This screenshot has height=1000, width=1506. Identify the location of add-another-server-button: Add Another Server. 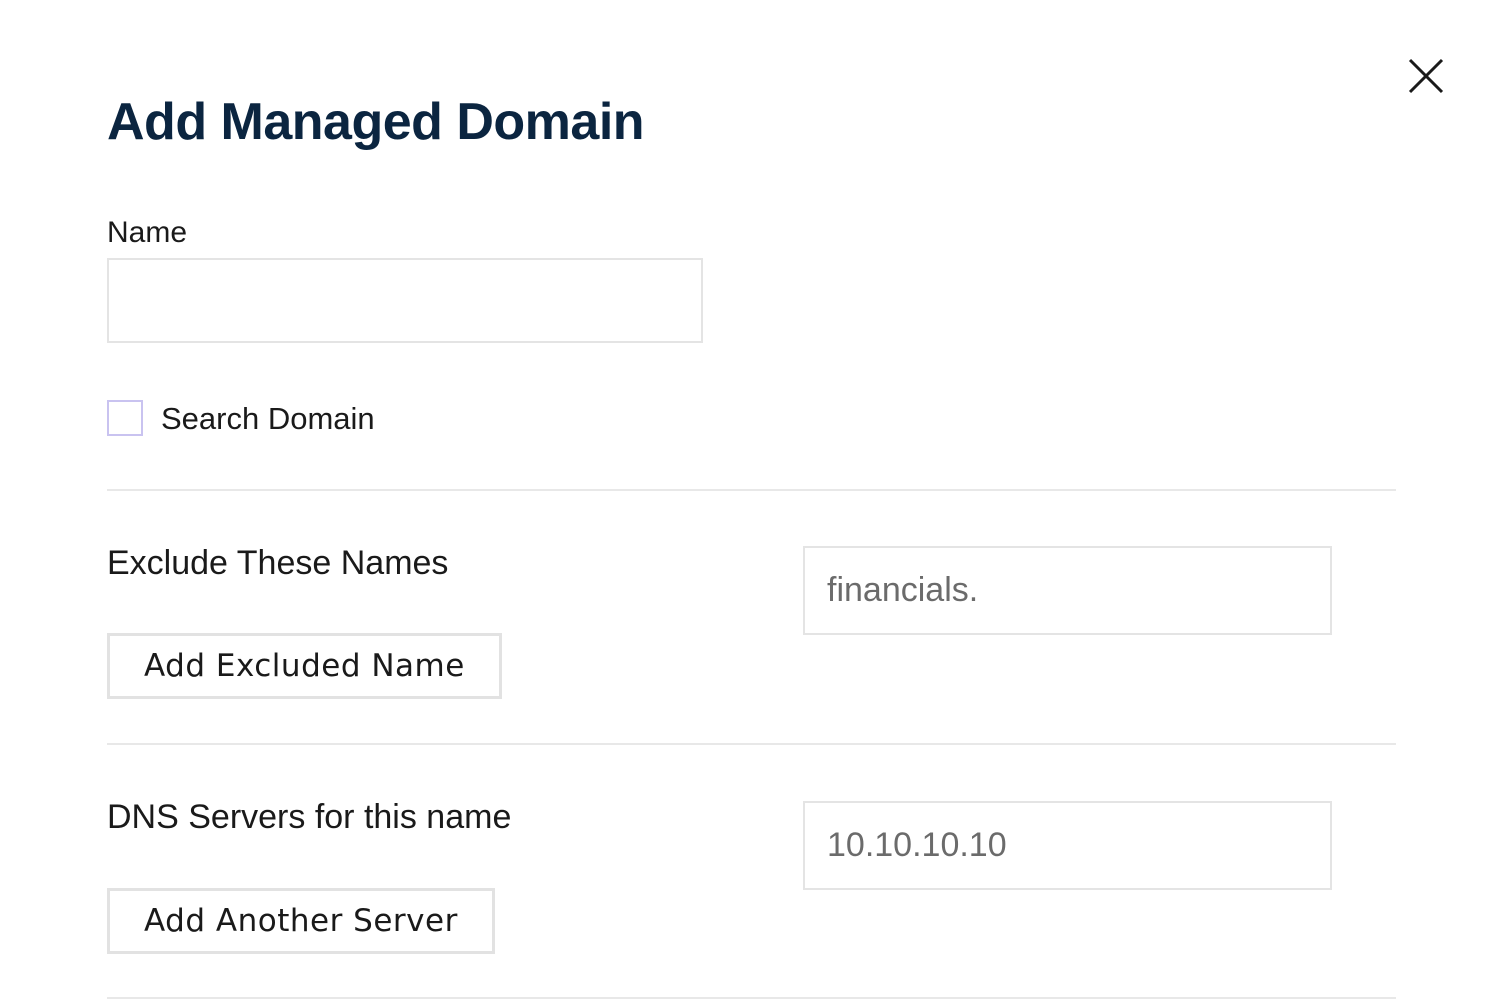
(301, 921).